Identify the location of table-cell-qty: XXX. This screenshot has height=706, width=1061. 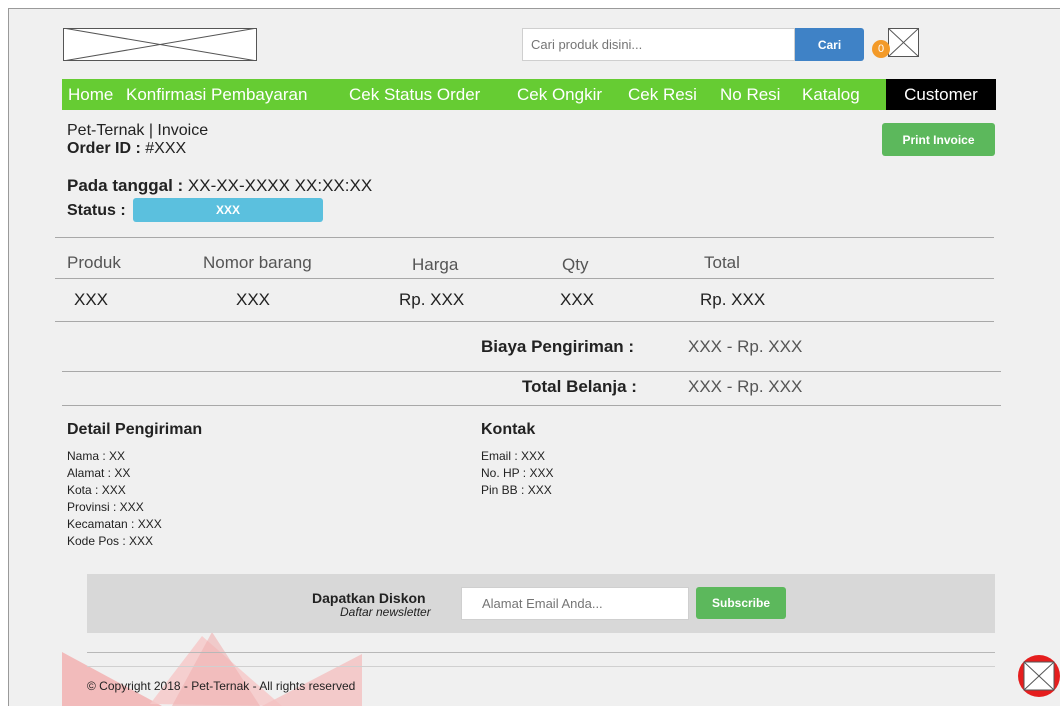
(577, 299).